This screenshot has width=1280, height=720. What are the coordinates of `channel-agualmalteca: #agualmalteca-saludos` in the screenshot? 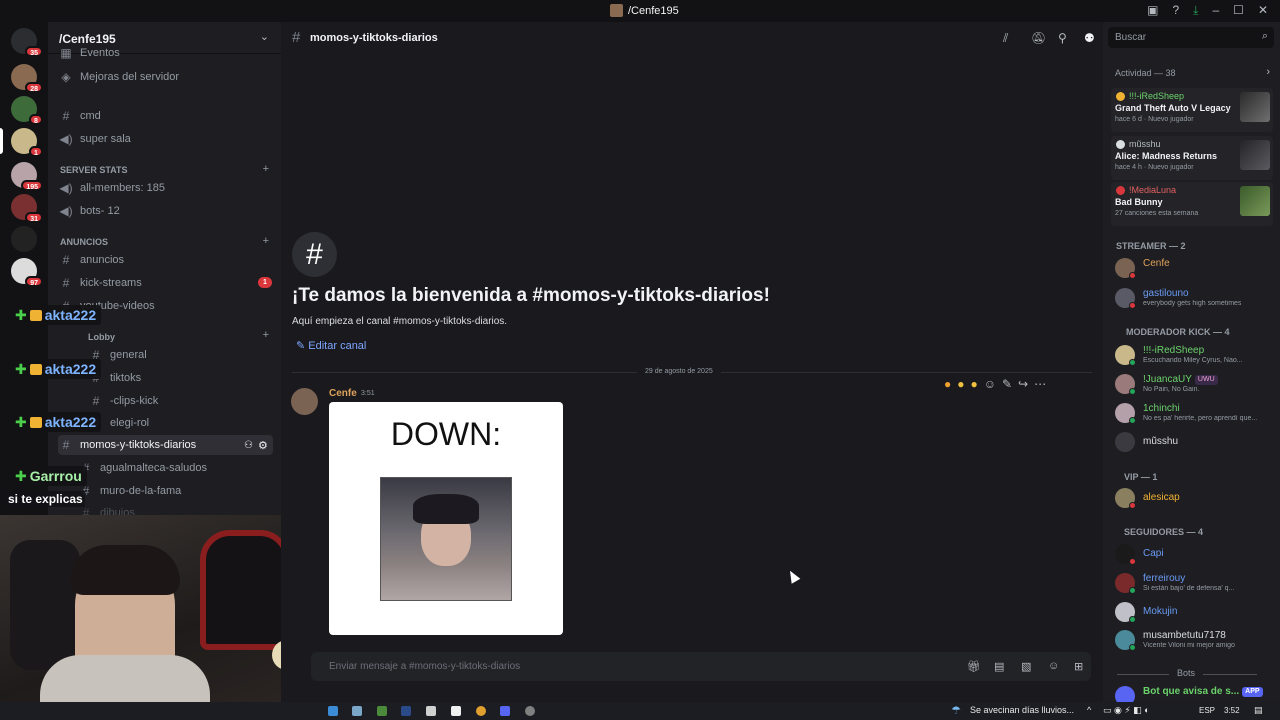 It's located at (165, 468).